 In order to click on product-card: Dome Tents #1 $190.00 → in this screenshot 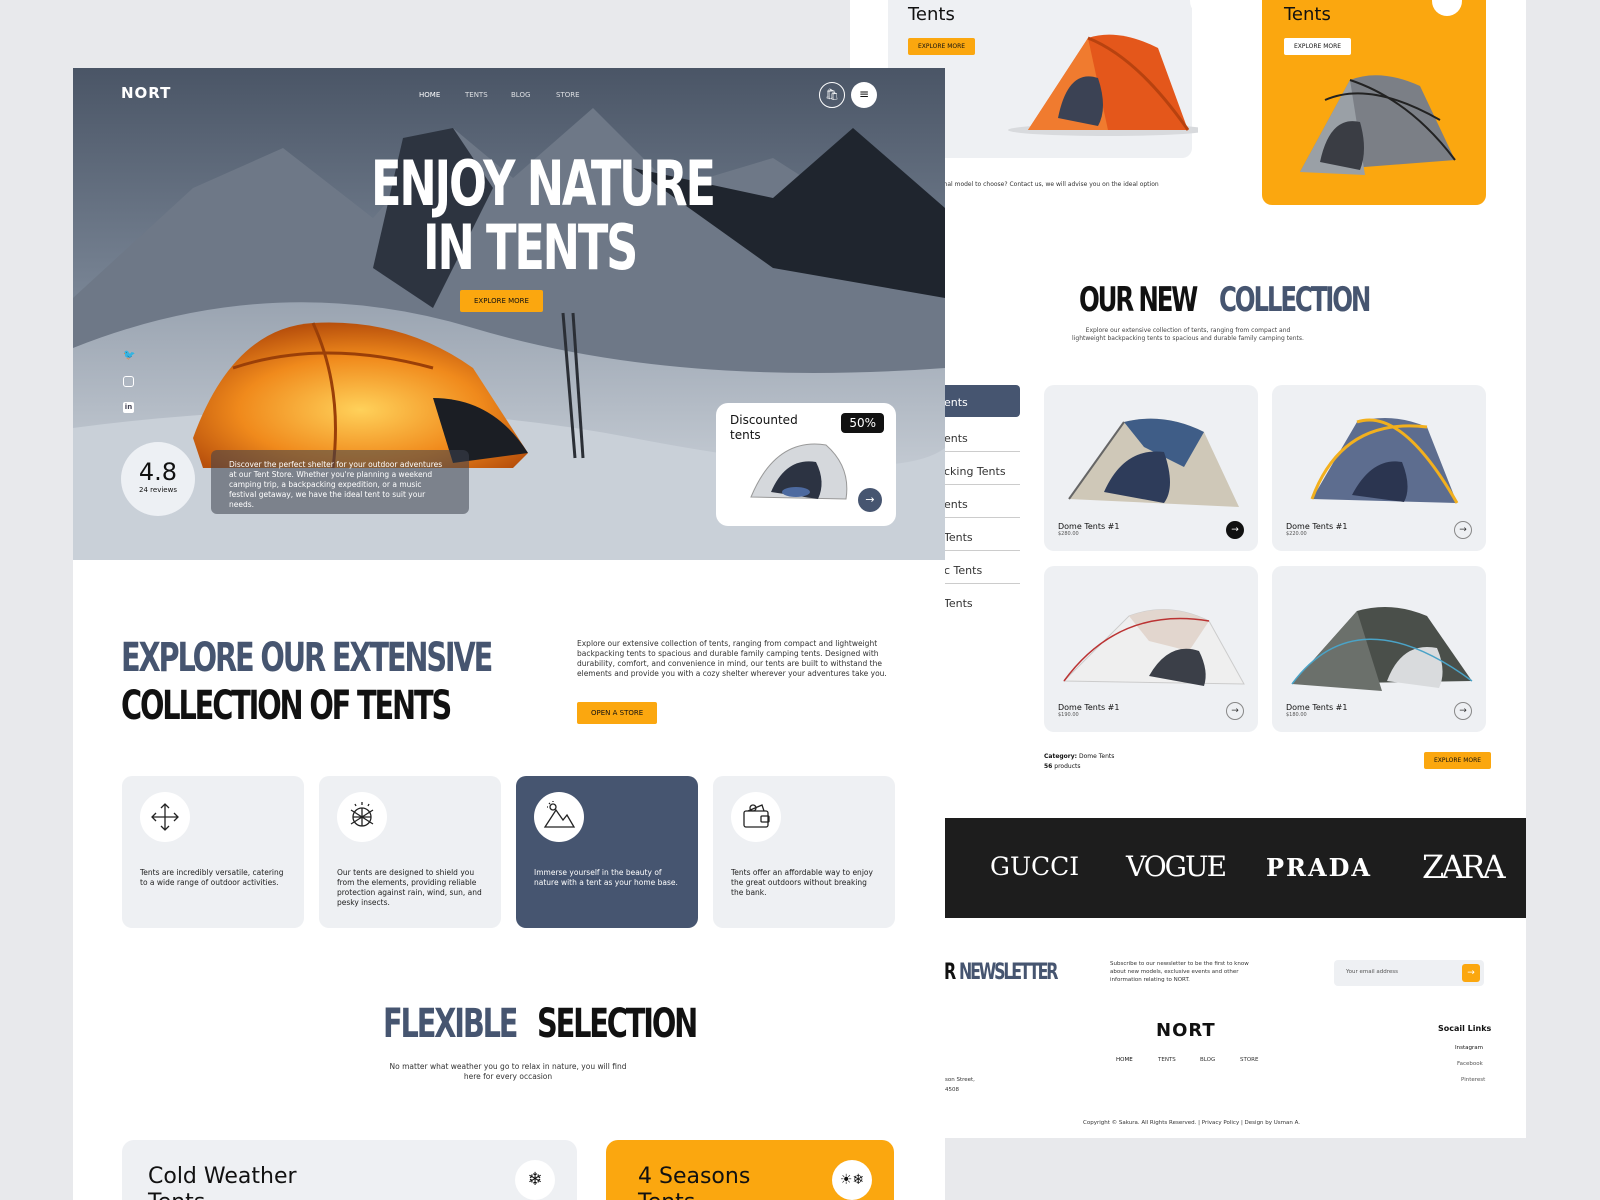, I will do `click(1151, 649)`.